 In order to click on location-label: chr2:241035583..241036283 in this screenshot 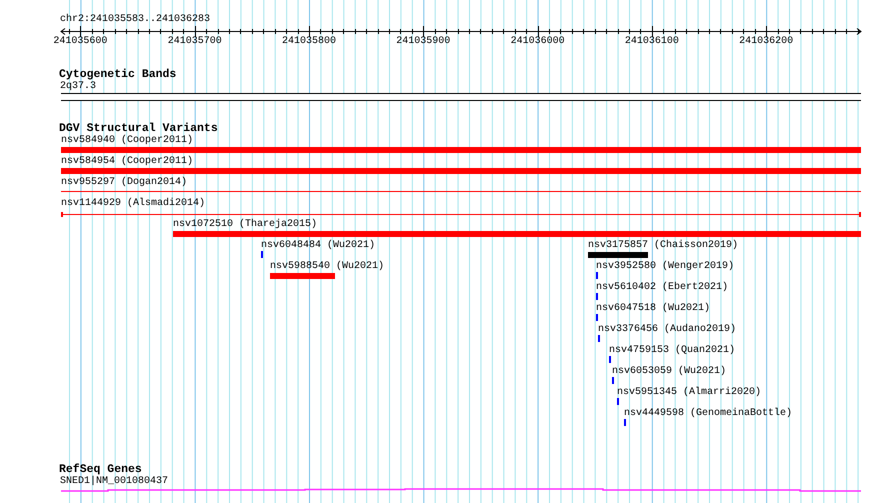, I will do `click(135, 20)`.